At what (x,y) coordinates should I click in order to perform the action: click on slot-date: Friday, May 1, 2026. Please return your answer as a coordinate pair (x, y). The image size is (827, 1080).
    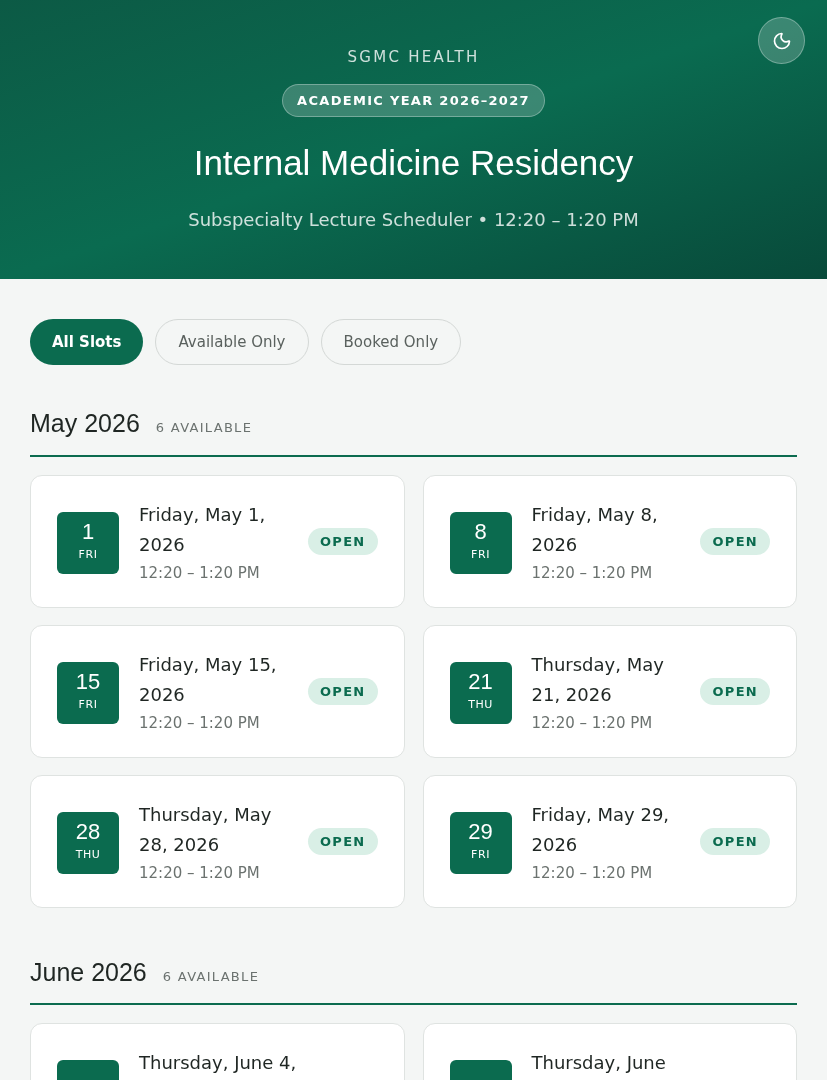
    Looking at the image, I should click on (203, 529).